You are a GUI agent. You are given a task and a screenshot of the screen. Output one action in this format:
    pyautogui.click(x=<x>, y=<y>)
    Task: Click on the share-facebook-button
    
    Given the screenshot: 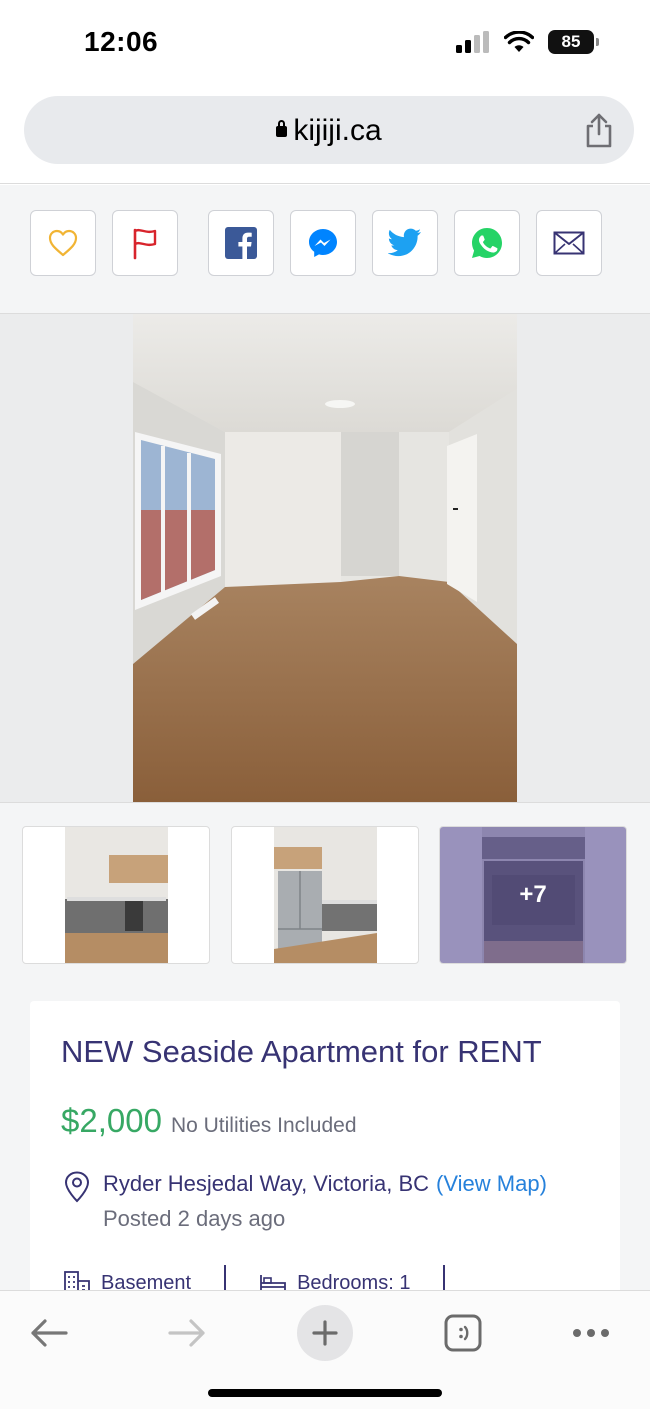 What is the action you would take?
    pyautogui.click(x=241, y=243)
    